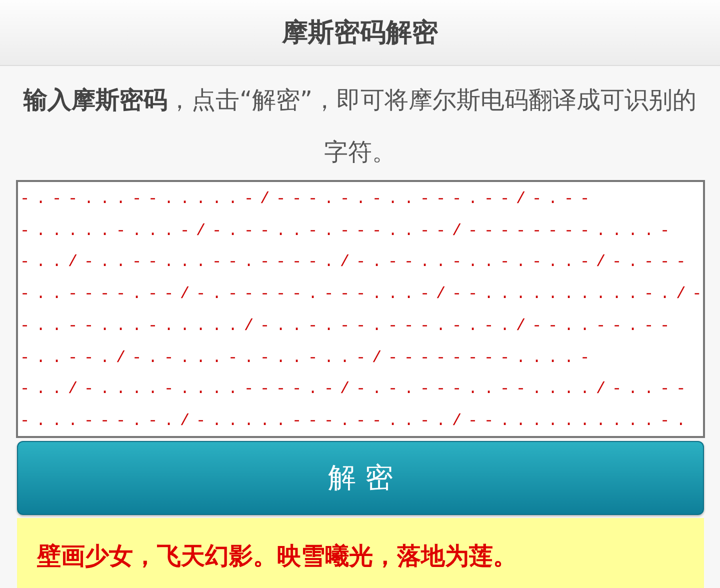 The width and height of the screenshot is (720, 588). Describe the element at coordinates (277, 556) in the screenshot. I see `result-text: 壁画少女，飞天幻影。映雪曦光，落地为莲。` at that location.